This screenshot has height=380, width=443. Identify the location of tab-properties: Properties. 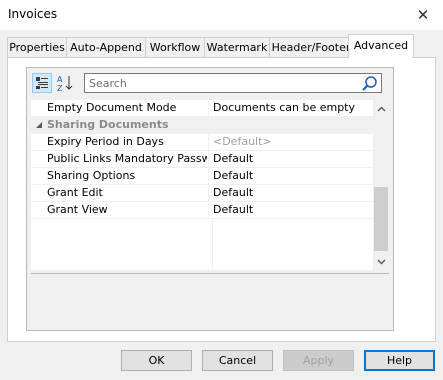
(37, 47).